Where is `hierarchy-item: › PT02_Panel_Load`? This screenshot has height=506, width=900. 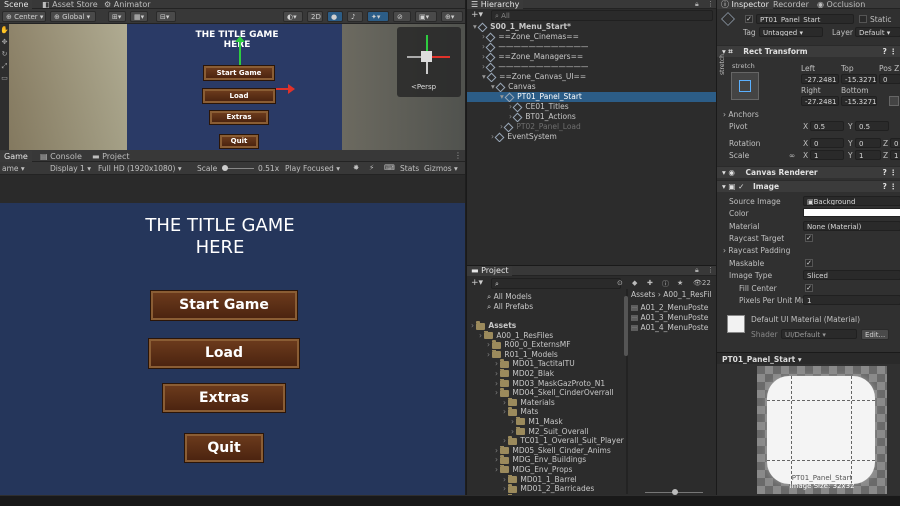
hierarchy-item: › PT02_Panel_Load is located at coordinates (592, 127).